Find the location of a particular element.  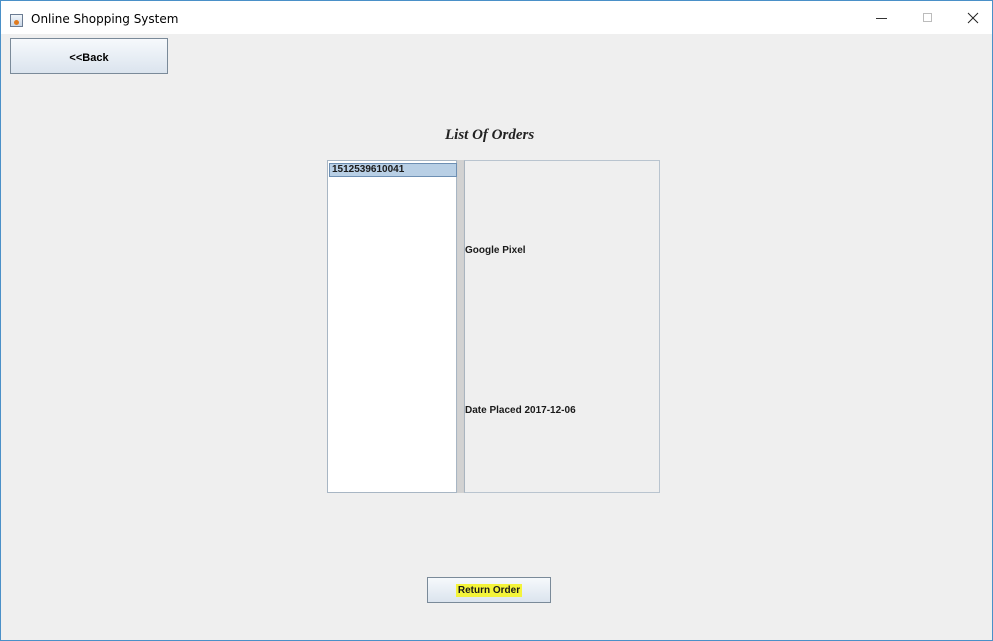

back-button: <<Back is located at coordinates (89, 56).